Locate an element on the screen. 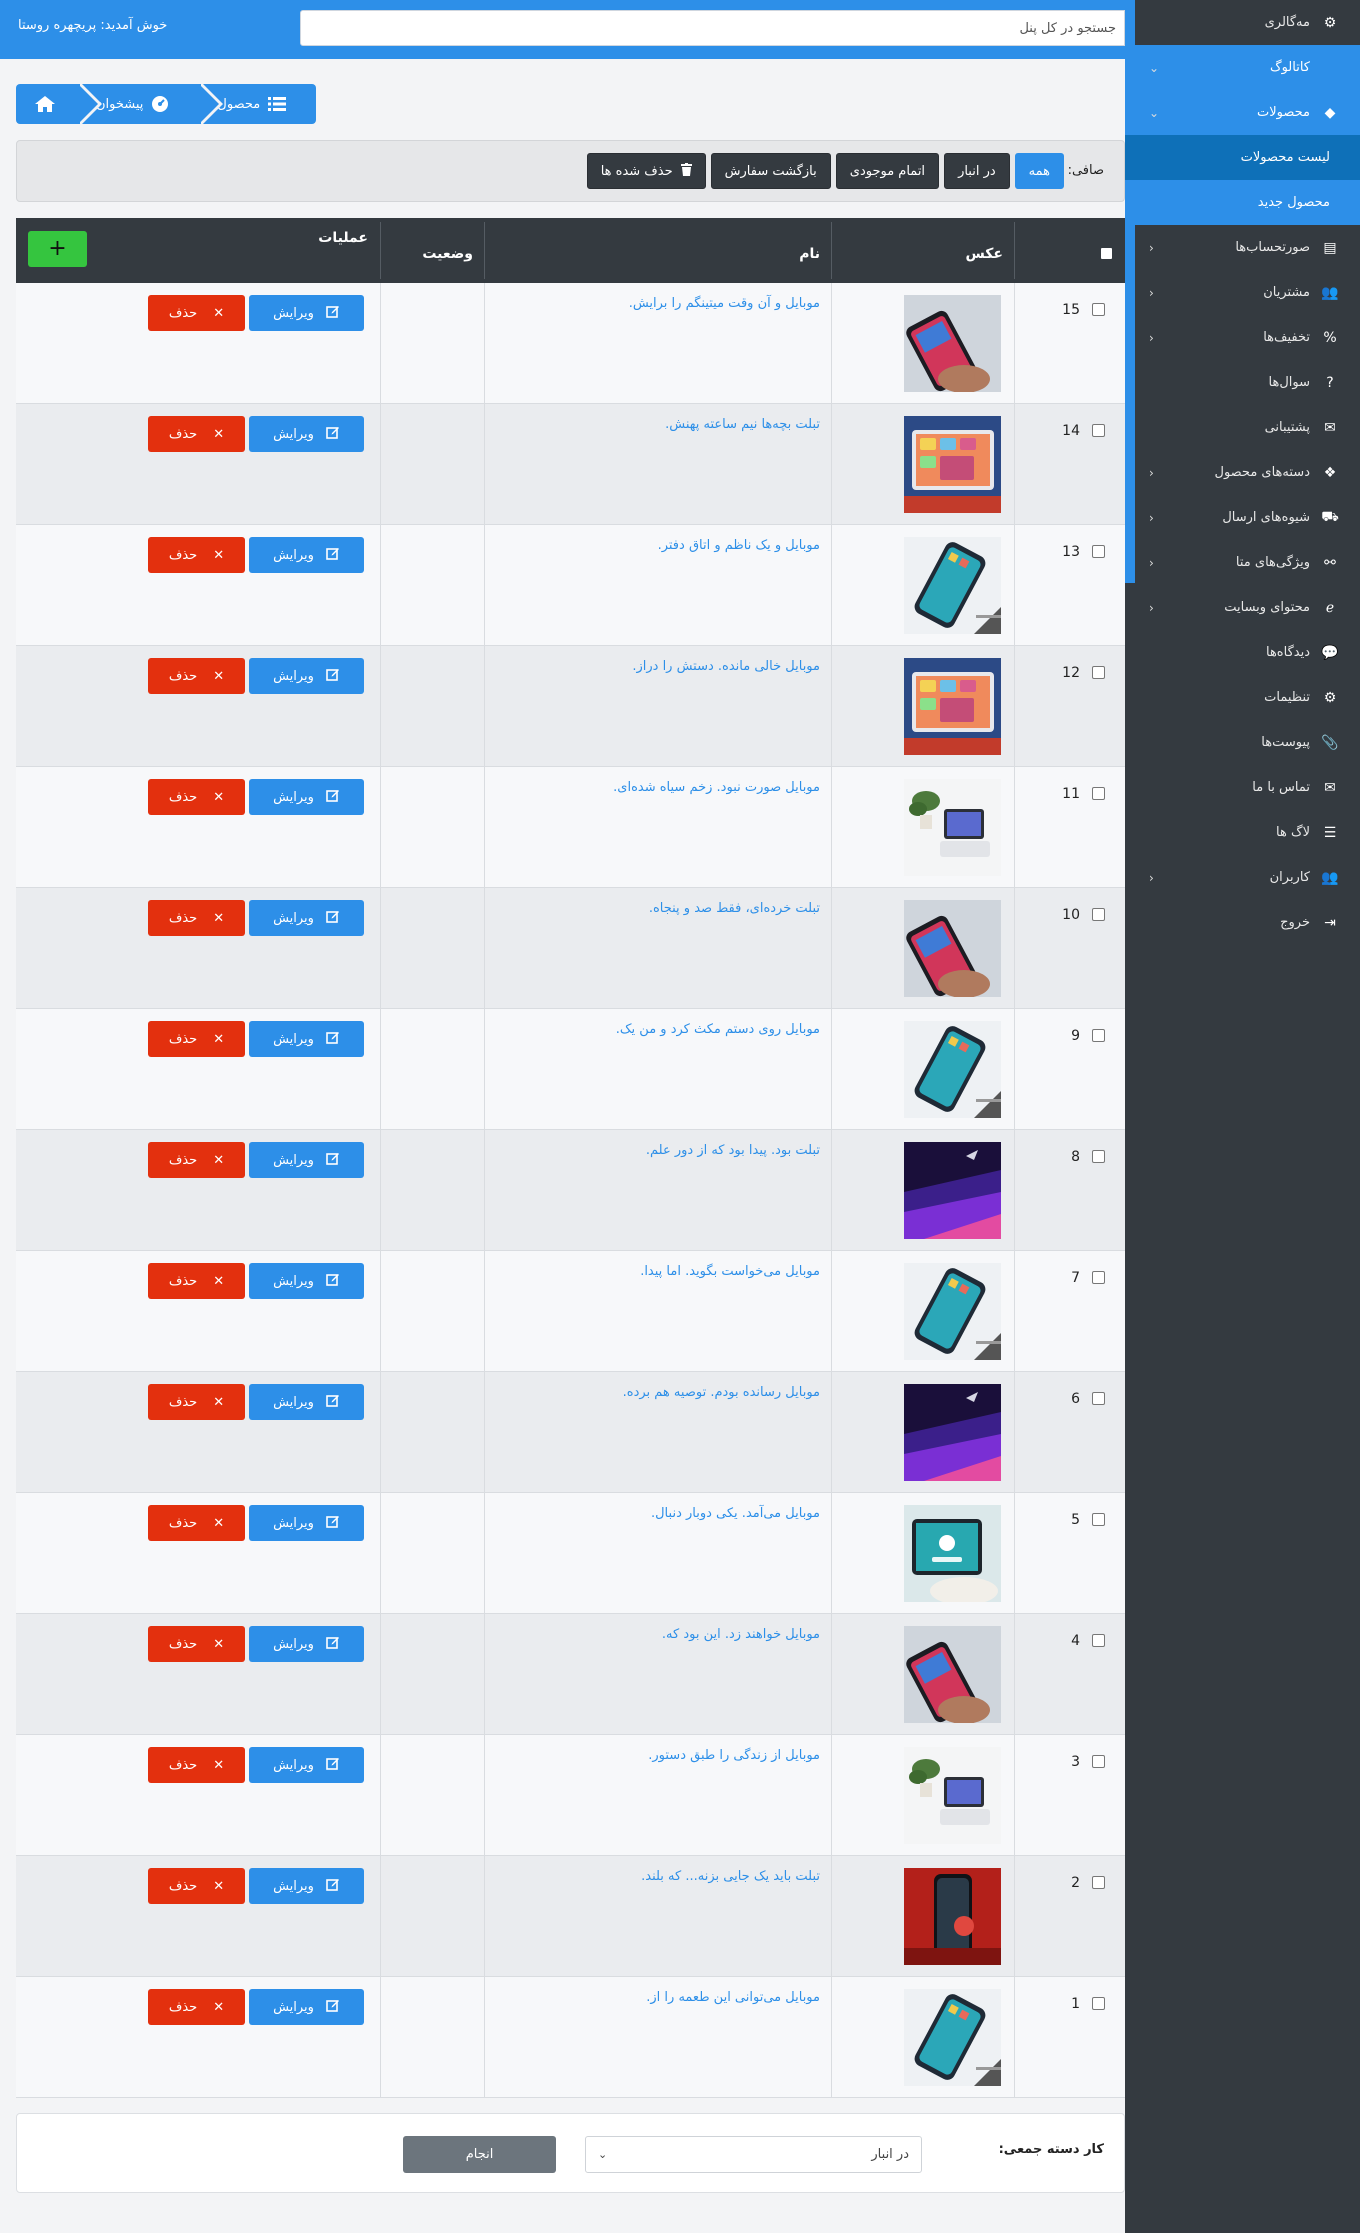 This screenshot has height=2233, width=1360. product-name-link: تبلت خرده‌ای، فقط صد و پنجاه. is located at coordinates (734, 908).